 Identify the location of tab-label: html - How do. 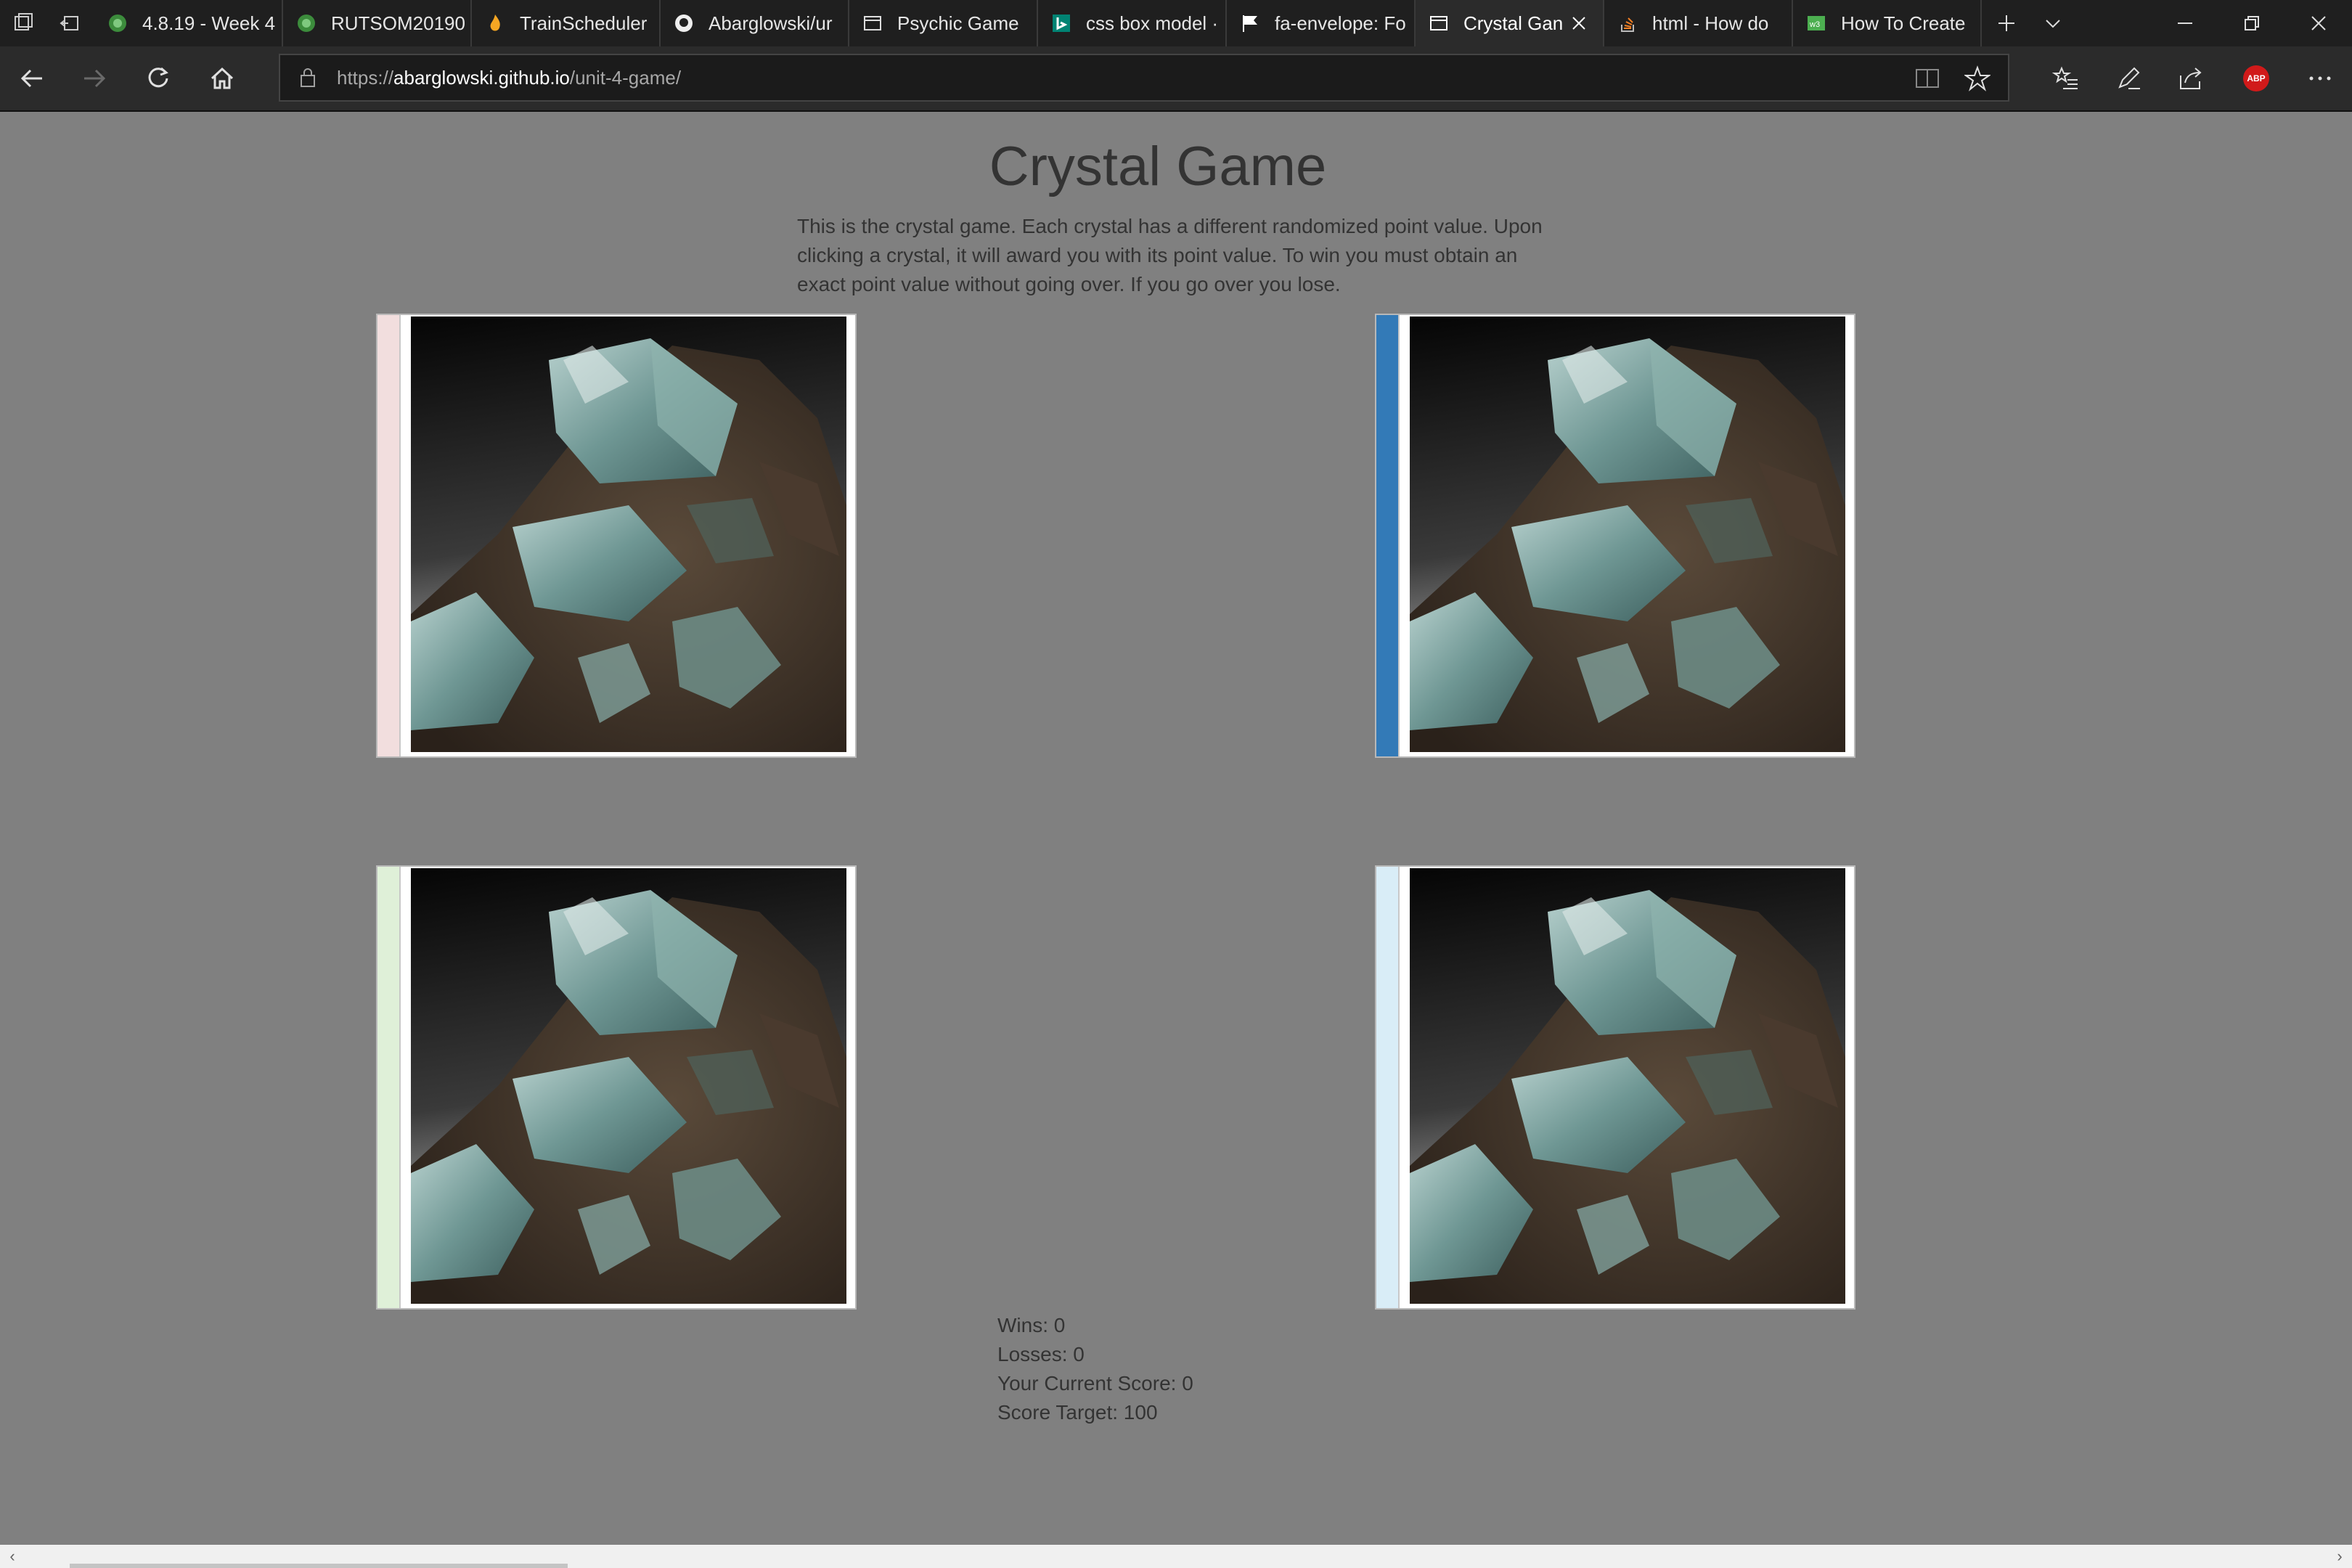
(1711, 23).